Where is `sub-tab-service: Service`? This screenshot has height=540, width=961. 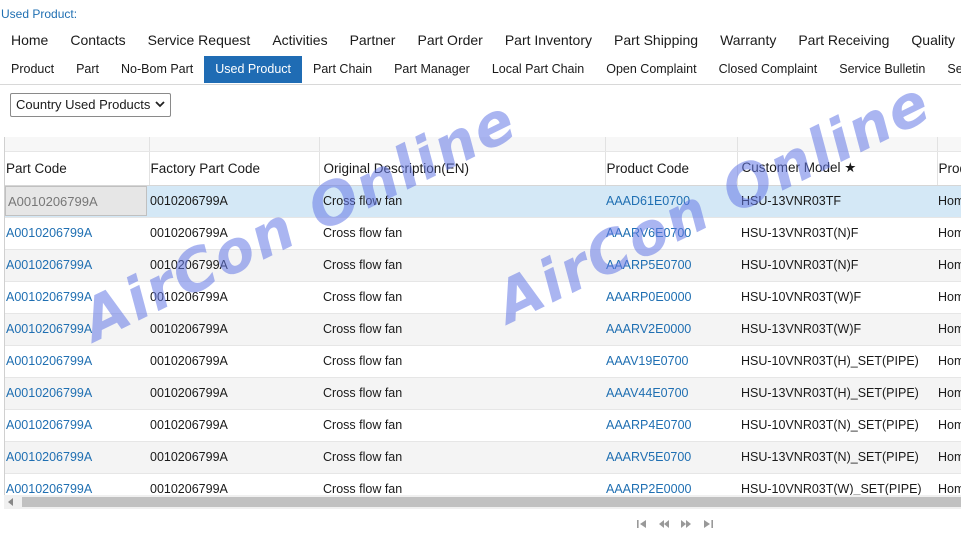 sub-tab-service: Service is located at coordinates (948, 69).